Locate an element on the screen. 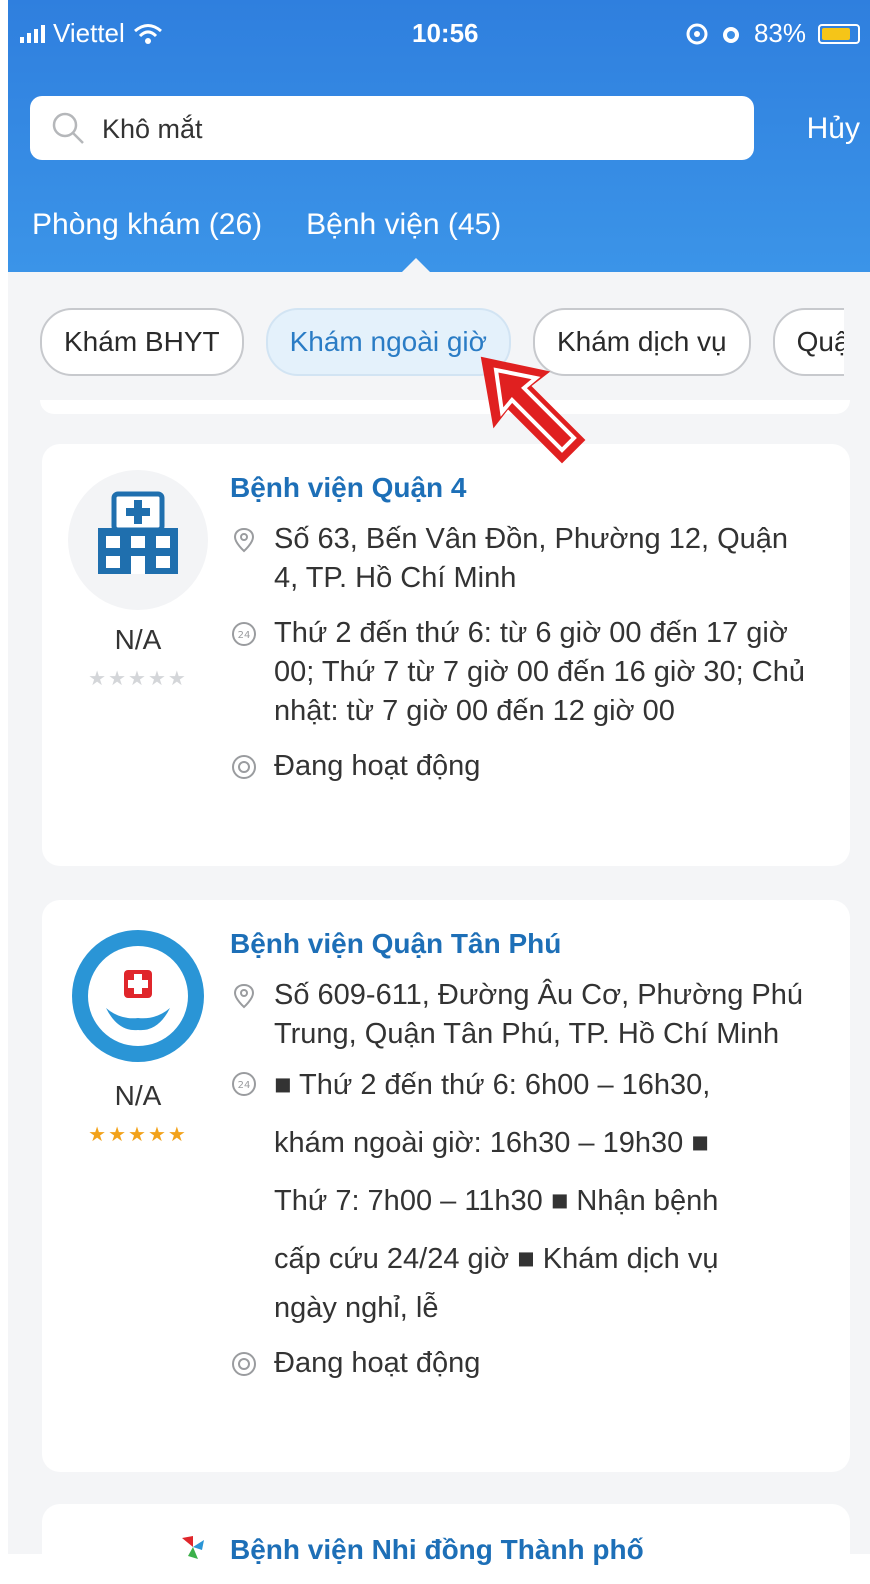 This screenshot has width=870, height=1584. alarm-icon is located at coordinates (730, 34).